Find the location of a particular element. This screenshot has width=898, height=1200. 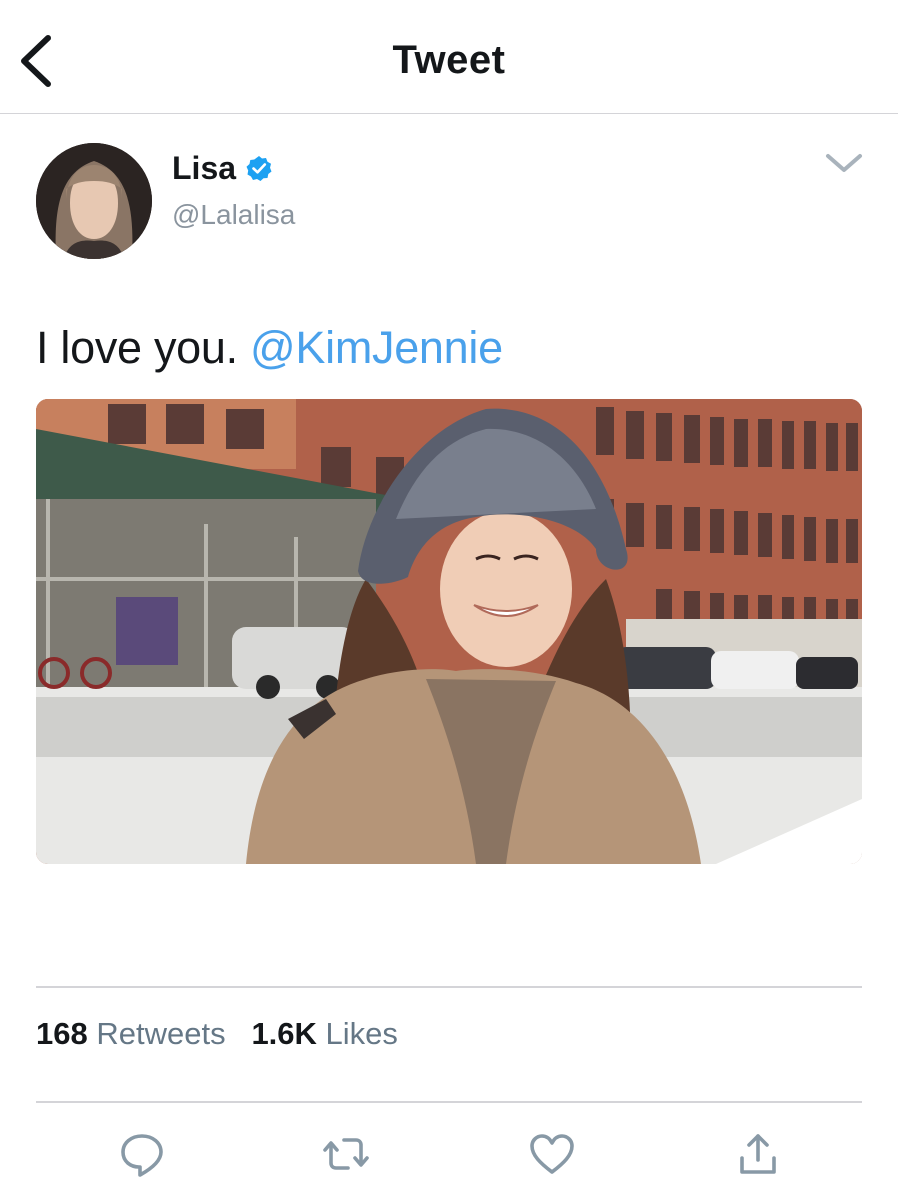

share-button is located at coordinates (758, 1154).